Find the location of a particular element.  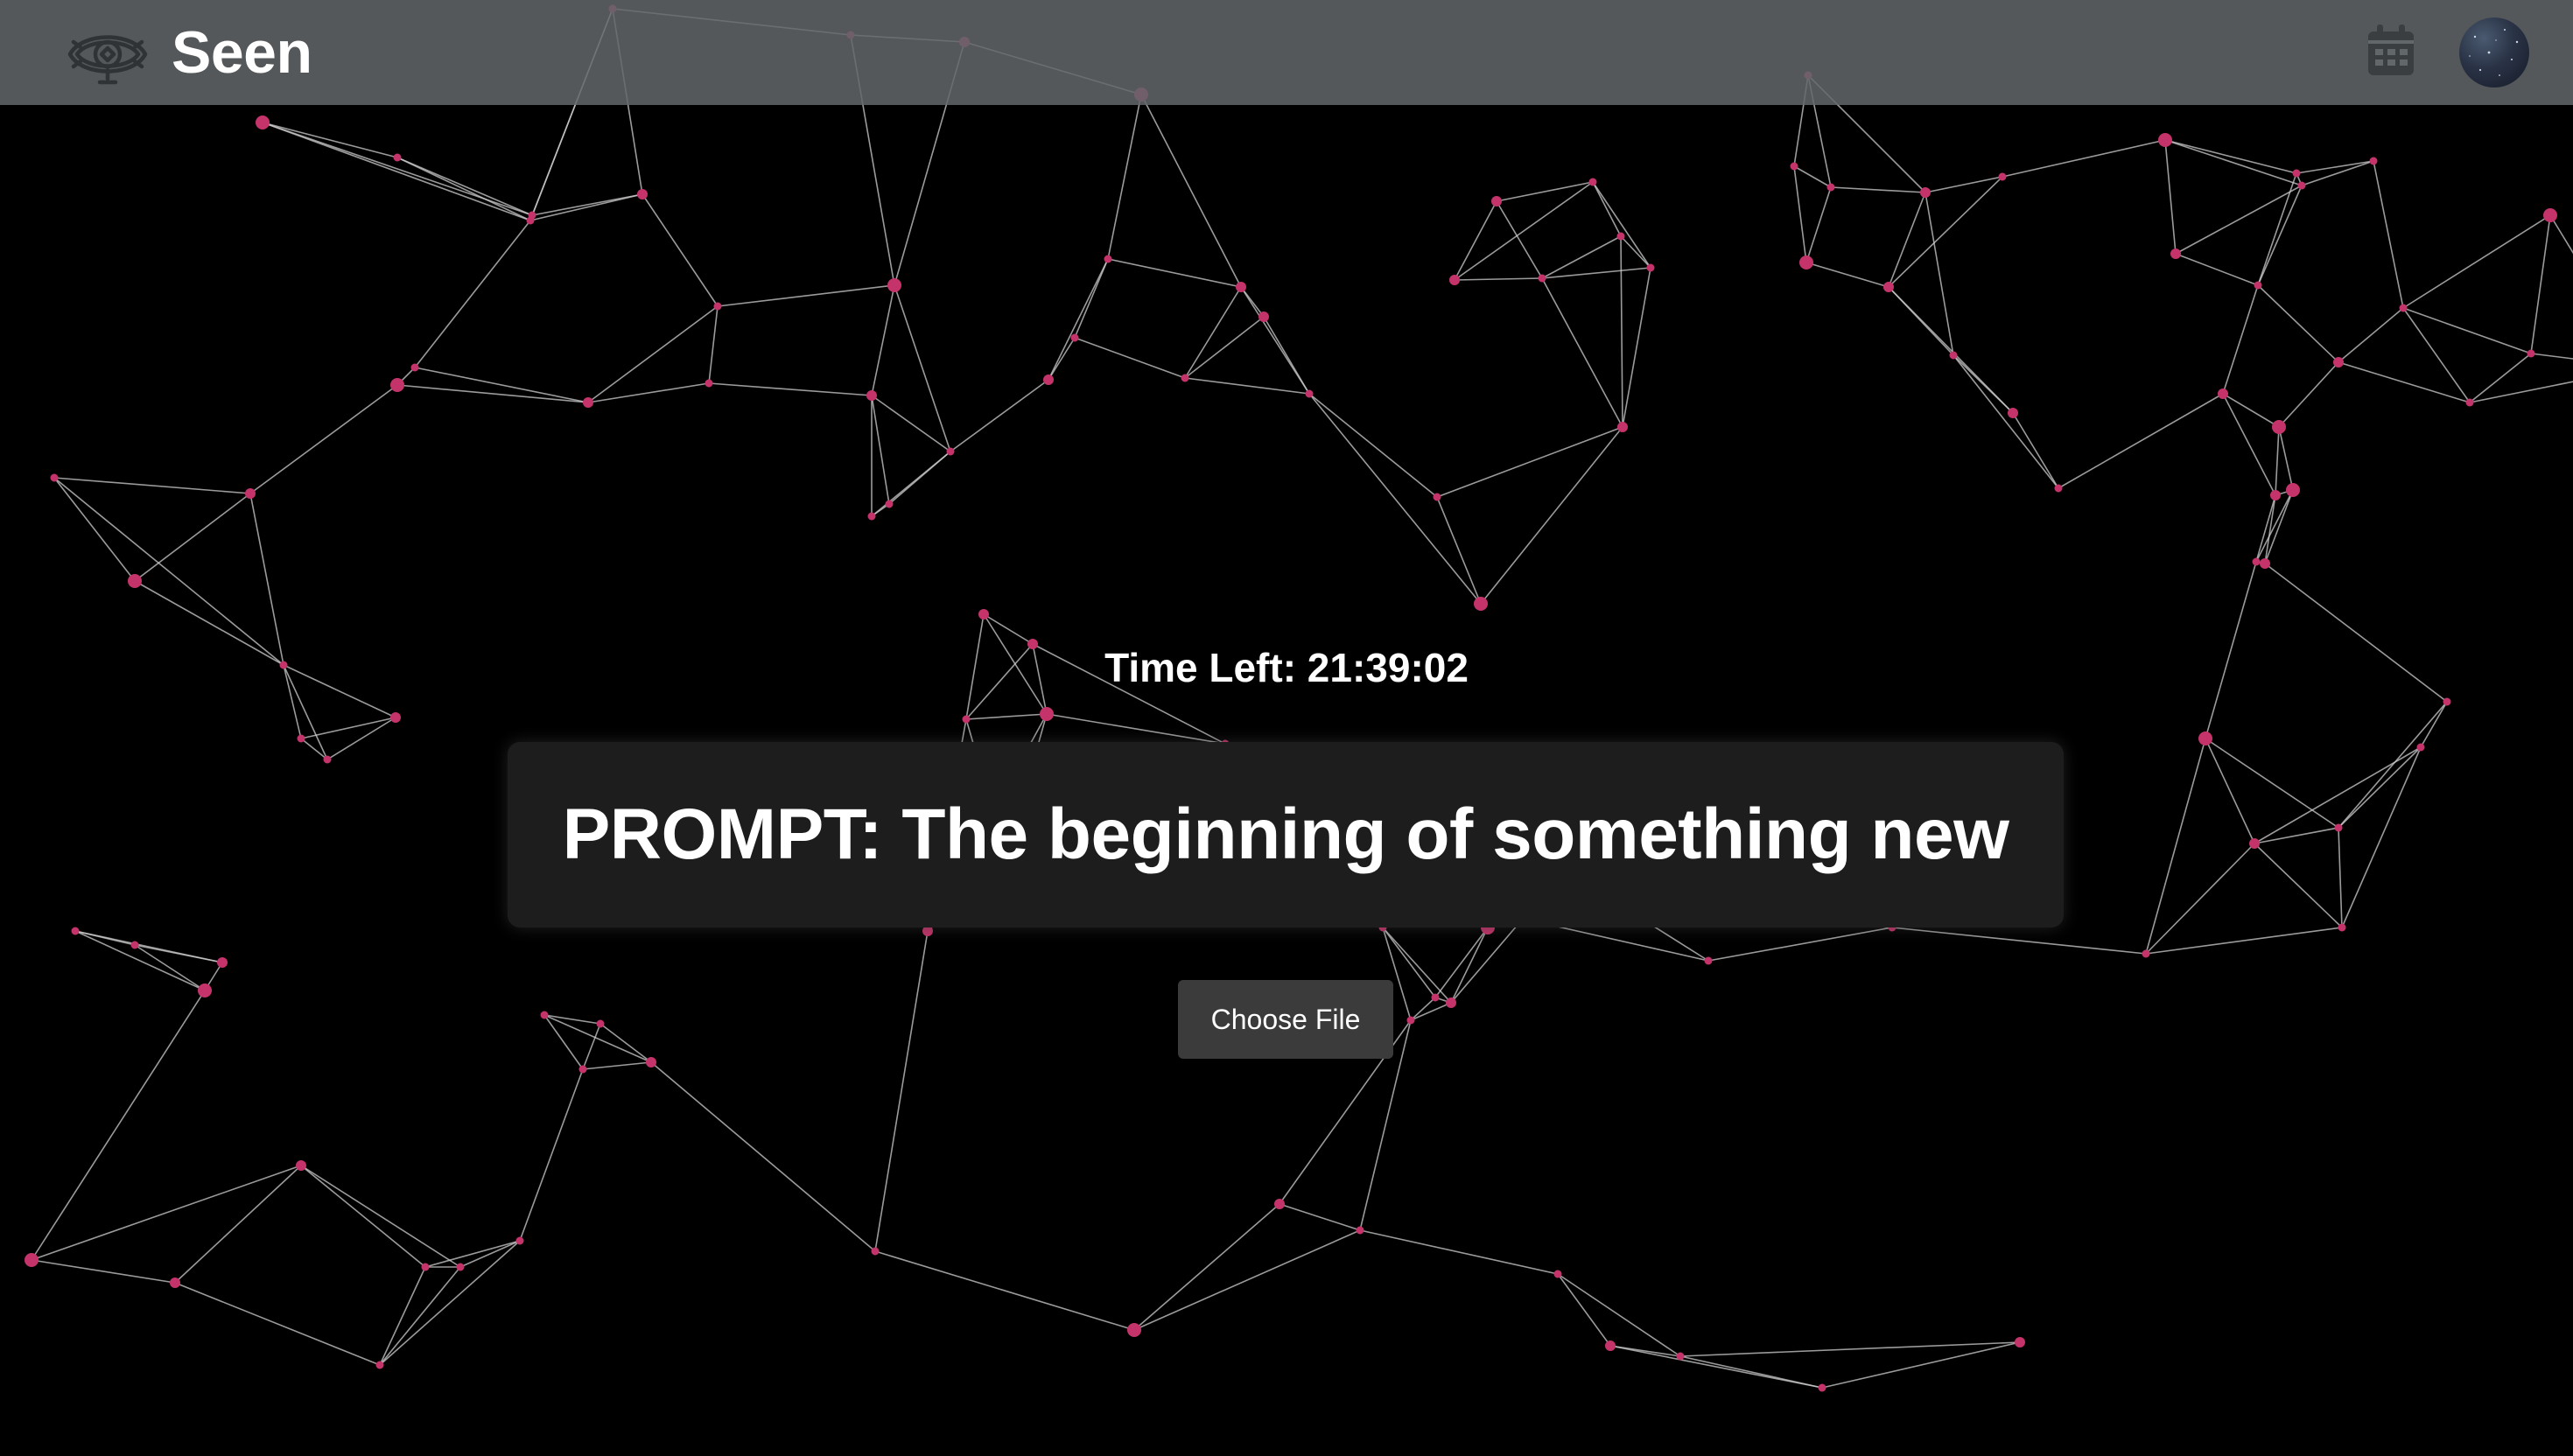

user-avatar is located at coordinates (2494, 53).